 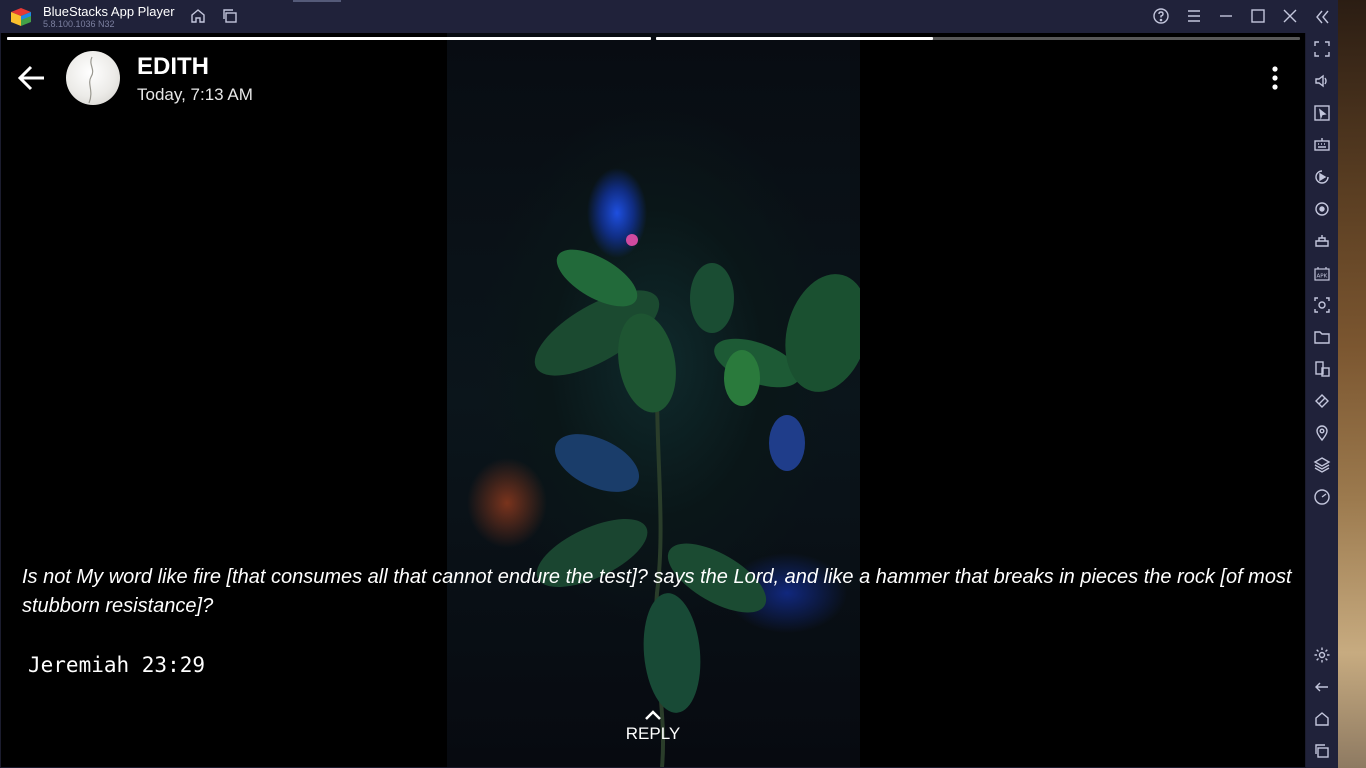 What do you see at coordinates (1322, 81) in the screenshot?
I see `volume-icon` at bounding box center [1322, 81].